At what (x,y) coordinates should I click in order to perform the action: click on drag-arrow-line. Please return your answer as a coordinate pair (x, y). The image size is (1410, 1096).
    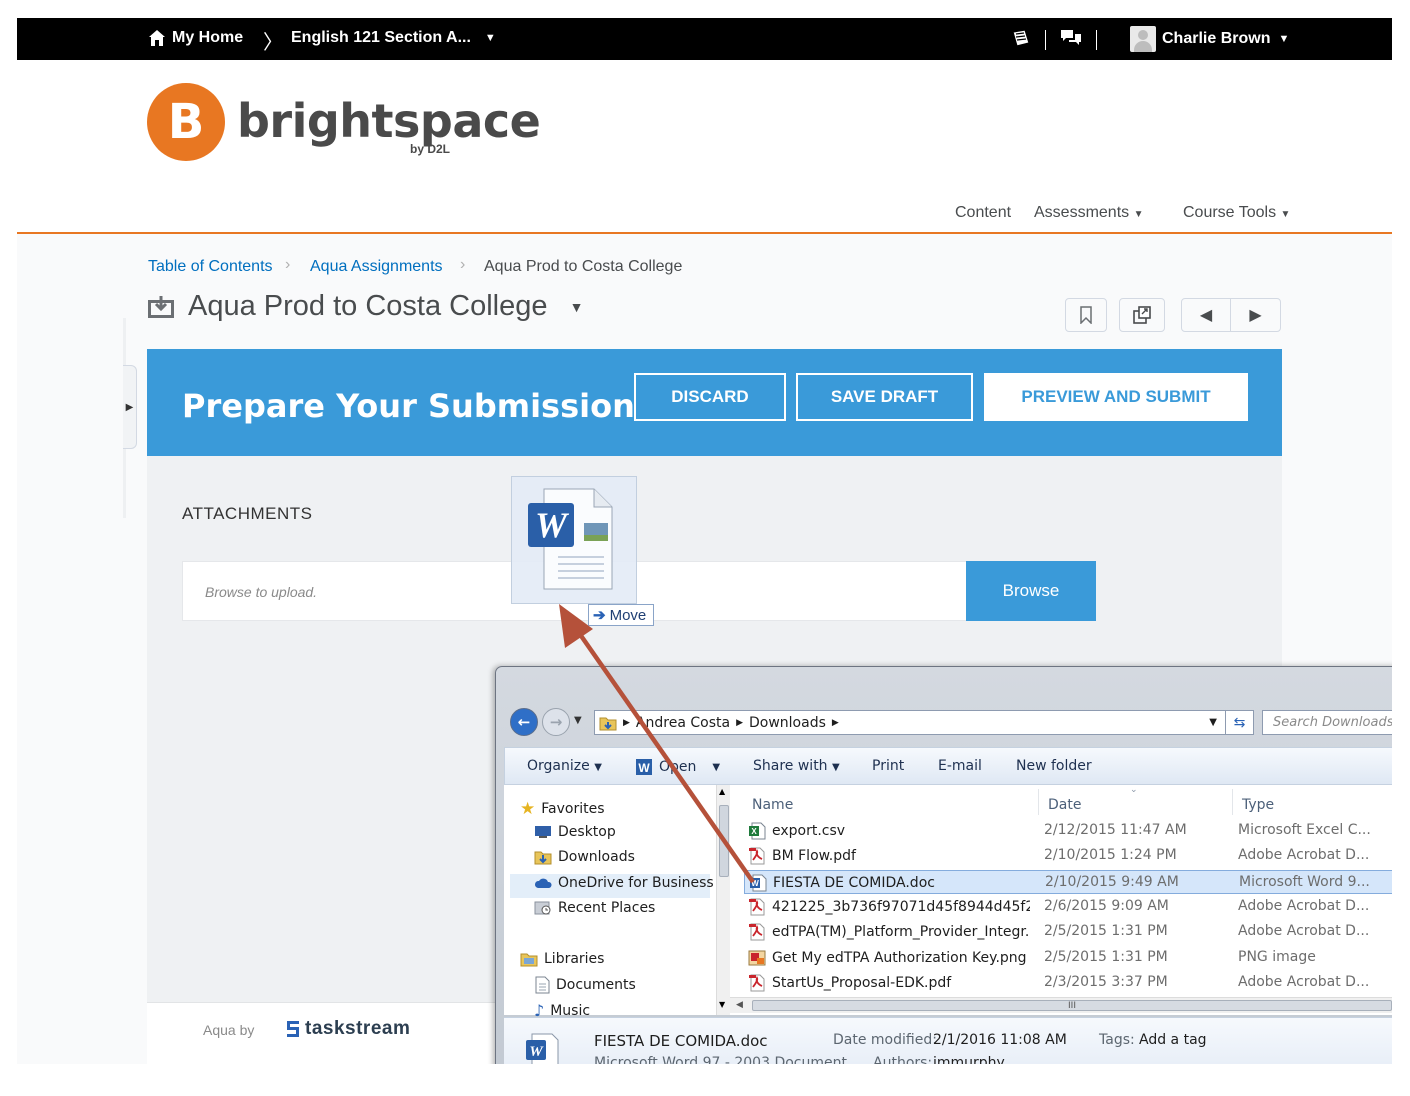
    Looking at the image, I should click on (665, 756).